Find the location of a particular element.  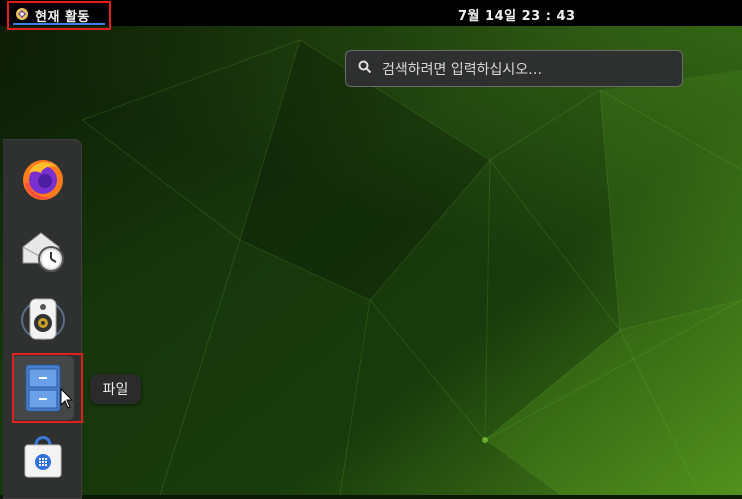

search-icon is located at coordinates (365, 69).